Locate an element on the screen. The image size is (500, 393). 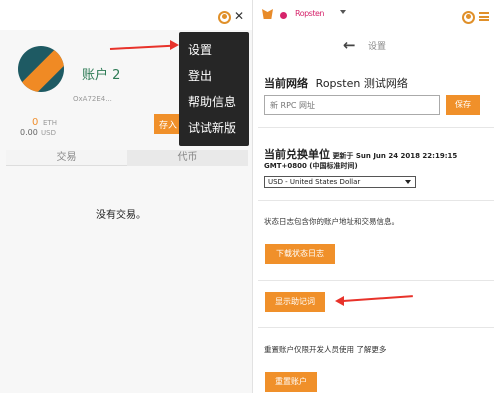
page-title: 设置 is located at coordinates (377, 47).